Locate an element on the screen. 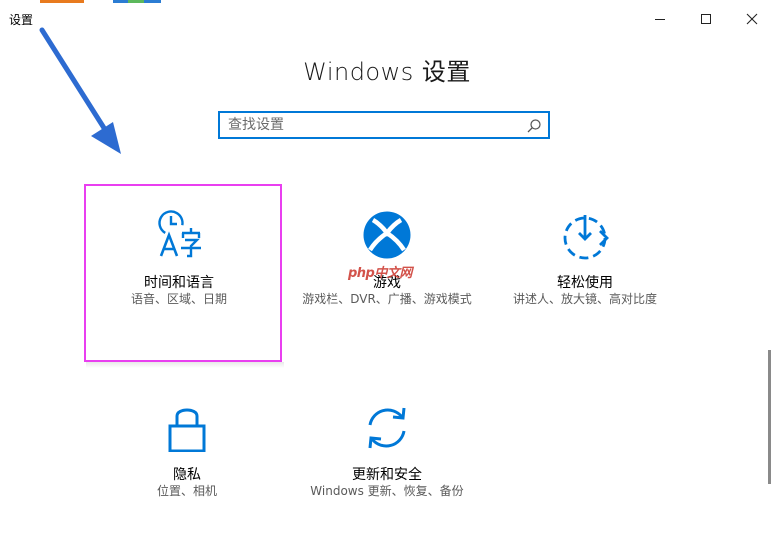 This screenshot has width=774, height=540. close-icon is located at coordinates (752, 19).